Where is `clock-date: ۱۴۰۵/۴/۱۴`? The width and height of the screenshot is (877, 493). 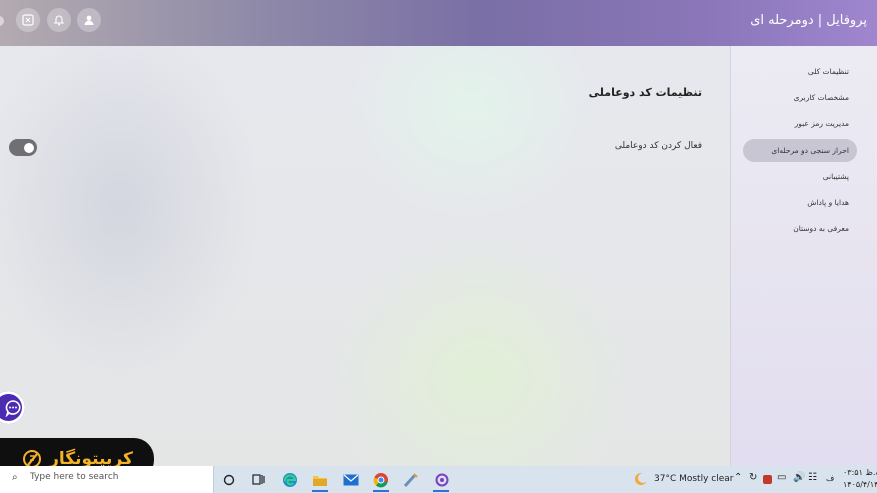 clock-date: ۱۴۰۵/۴/۱۴ is located at coordinates (860, 484).